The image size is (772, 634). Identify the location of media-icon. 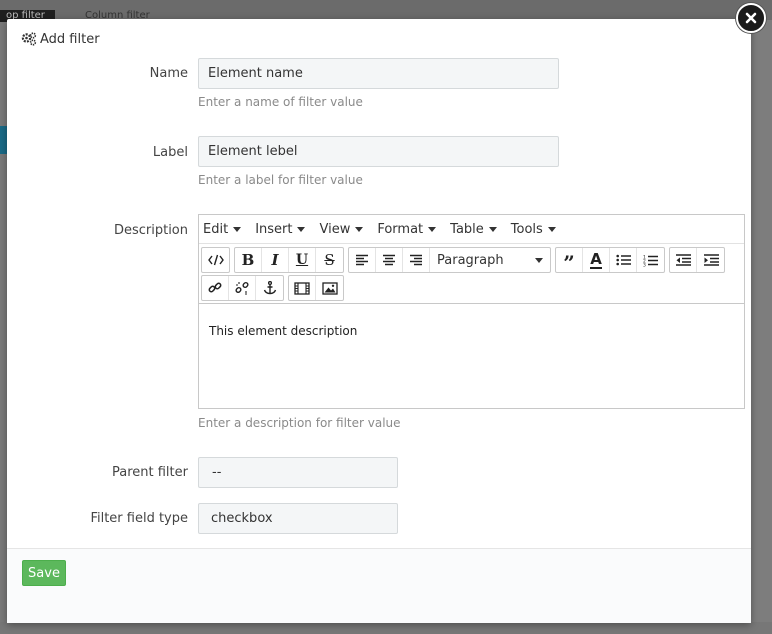
(302, 288).